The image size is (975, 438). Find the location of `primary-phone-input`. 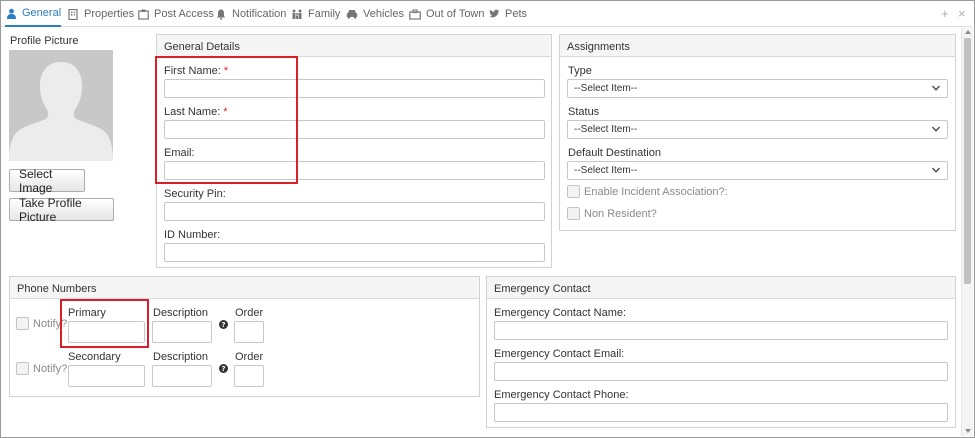

primary-phone-input is located at coordinates (106, 332).